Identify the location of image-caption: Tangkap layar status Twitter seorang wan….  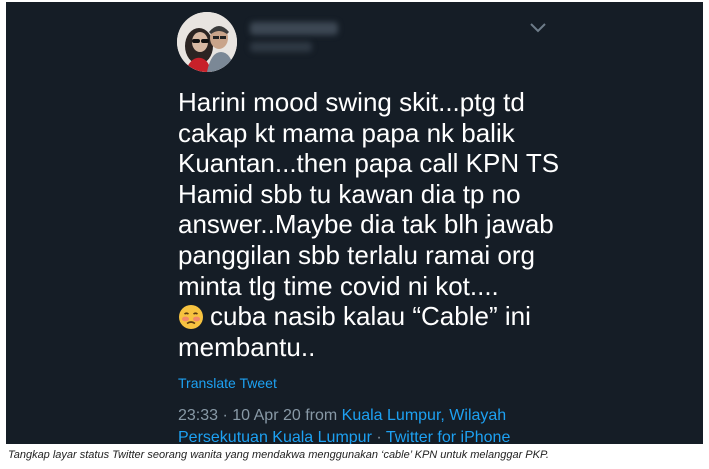
(278, 455).